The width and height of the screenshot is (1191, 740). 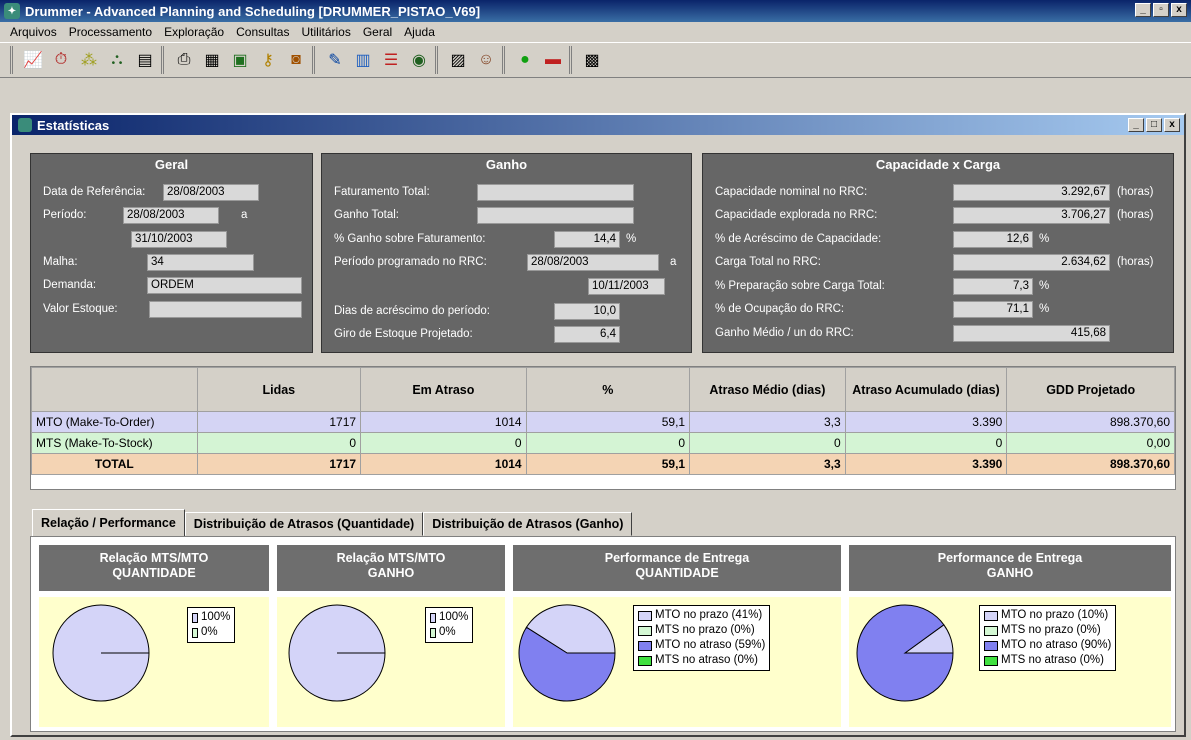 What do you see at coordinates (553, 60) in the screenshot?
I see `us-flag-icon: ▬` at bounding box center [553, 60].